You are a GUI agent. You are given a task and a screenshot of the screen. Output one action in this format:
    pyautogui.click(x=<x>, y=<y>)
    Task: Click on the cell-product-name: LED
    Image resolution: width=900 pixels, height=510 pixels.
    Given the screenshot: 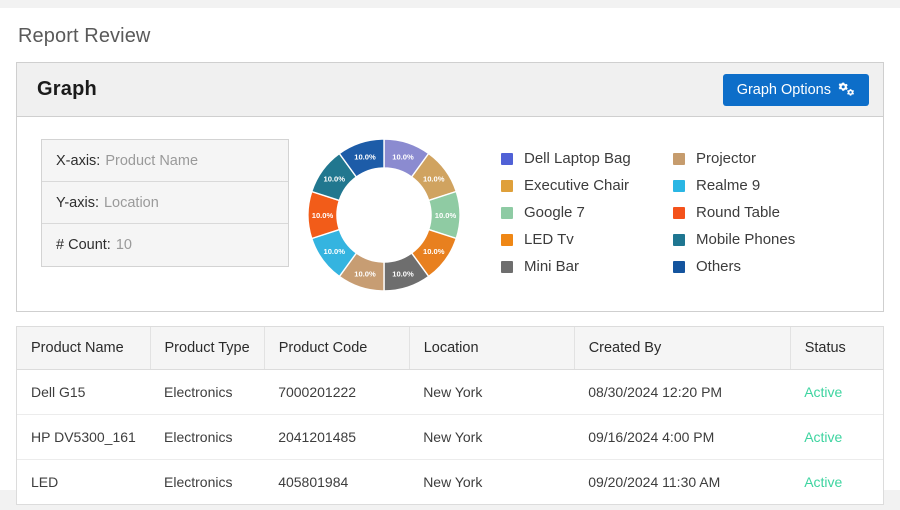 What is the action you would take?
    pyautogui.click(x=45, y=482)
    